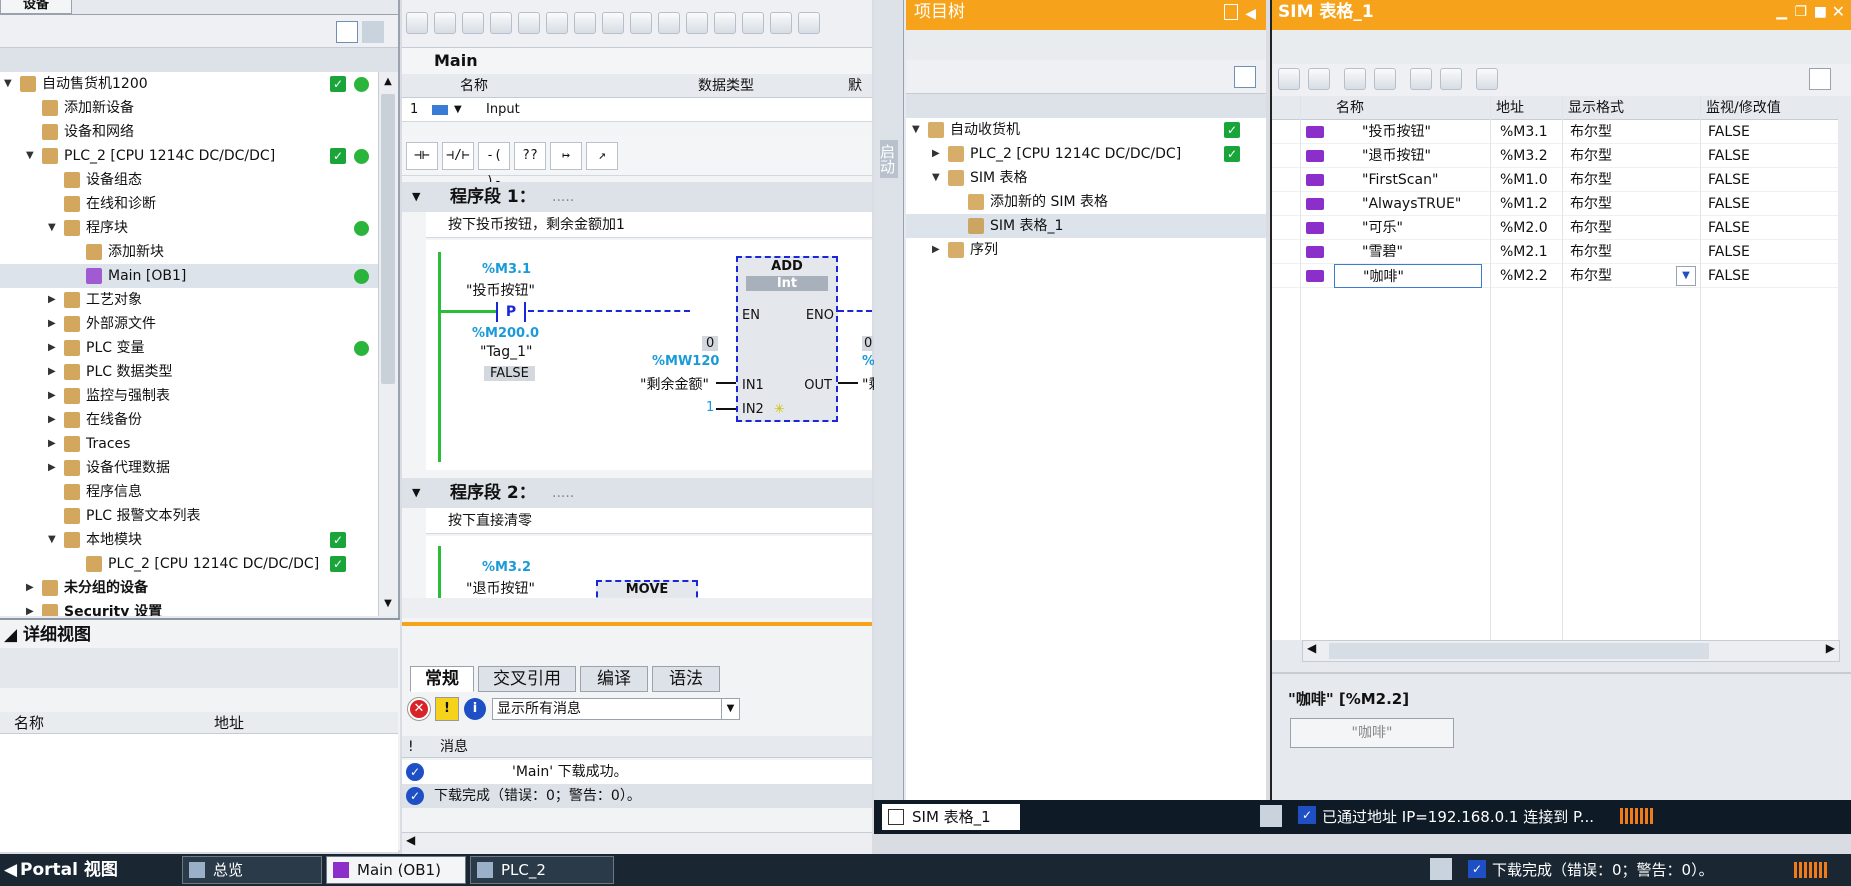 This screenshot has height=886, width=1851. Describe the element at coordinates (1555, 228) in the screenshot. I see `sim-row: "可乐" %M2.0 布尔型 FALSE` at that location.